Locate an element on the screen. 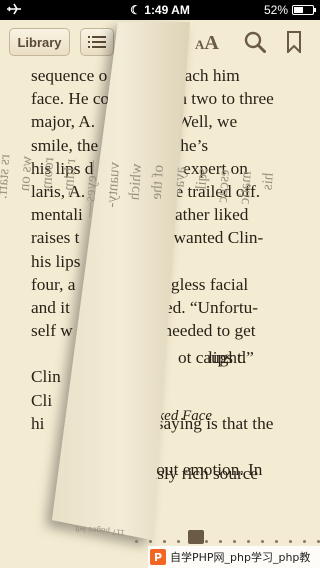 This screenshot has height=568, width=320. text-line: raises t e wanted Clin- is located at coordinates (147, 238).